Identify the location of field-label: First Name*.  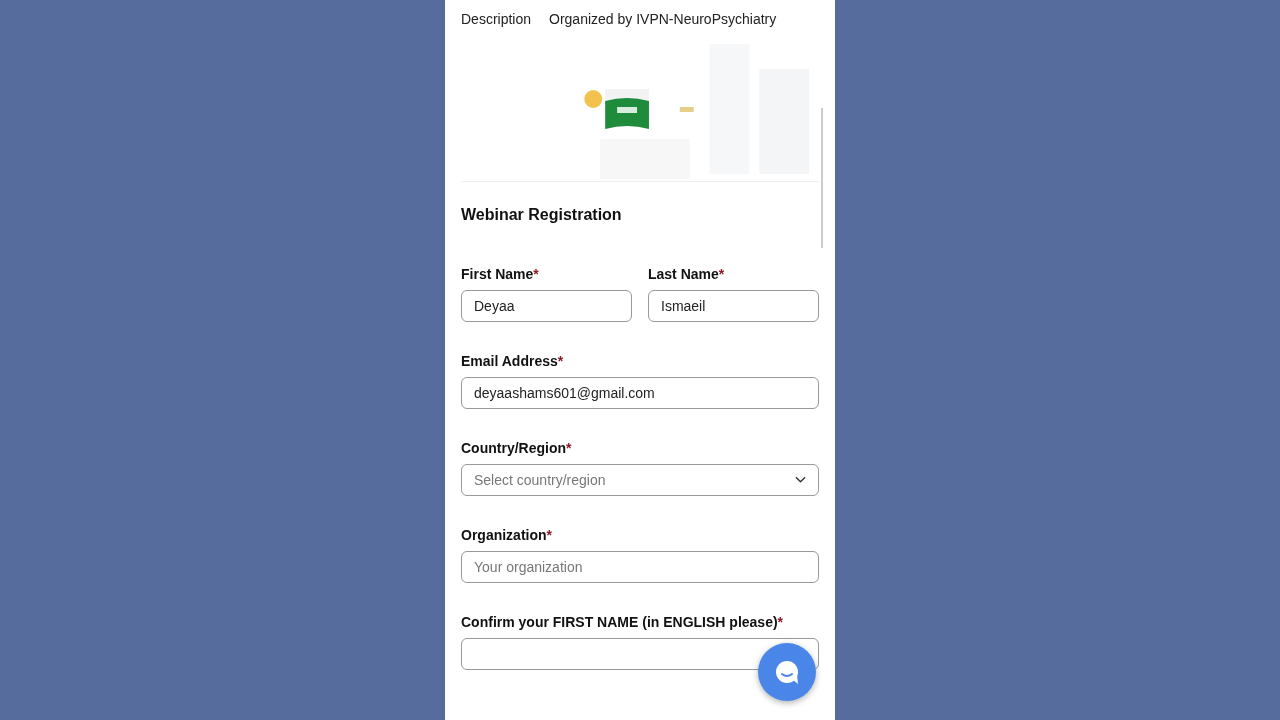
(500, 274).